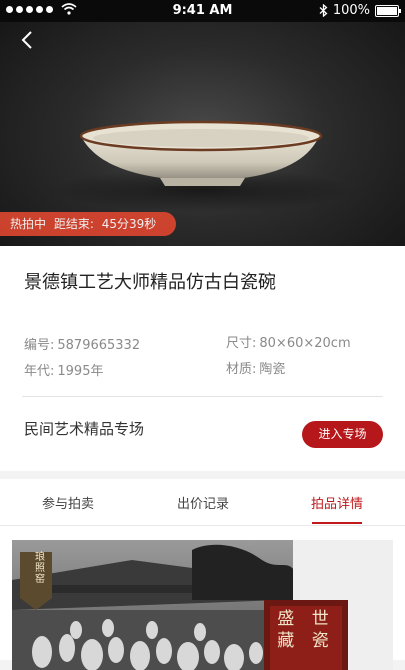 The image size is (405, 670). What do you see at coordinates (40, 568) in the screenshot?
I see `seal-text: 琅 照 窑` at bounding box center [40, 568].